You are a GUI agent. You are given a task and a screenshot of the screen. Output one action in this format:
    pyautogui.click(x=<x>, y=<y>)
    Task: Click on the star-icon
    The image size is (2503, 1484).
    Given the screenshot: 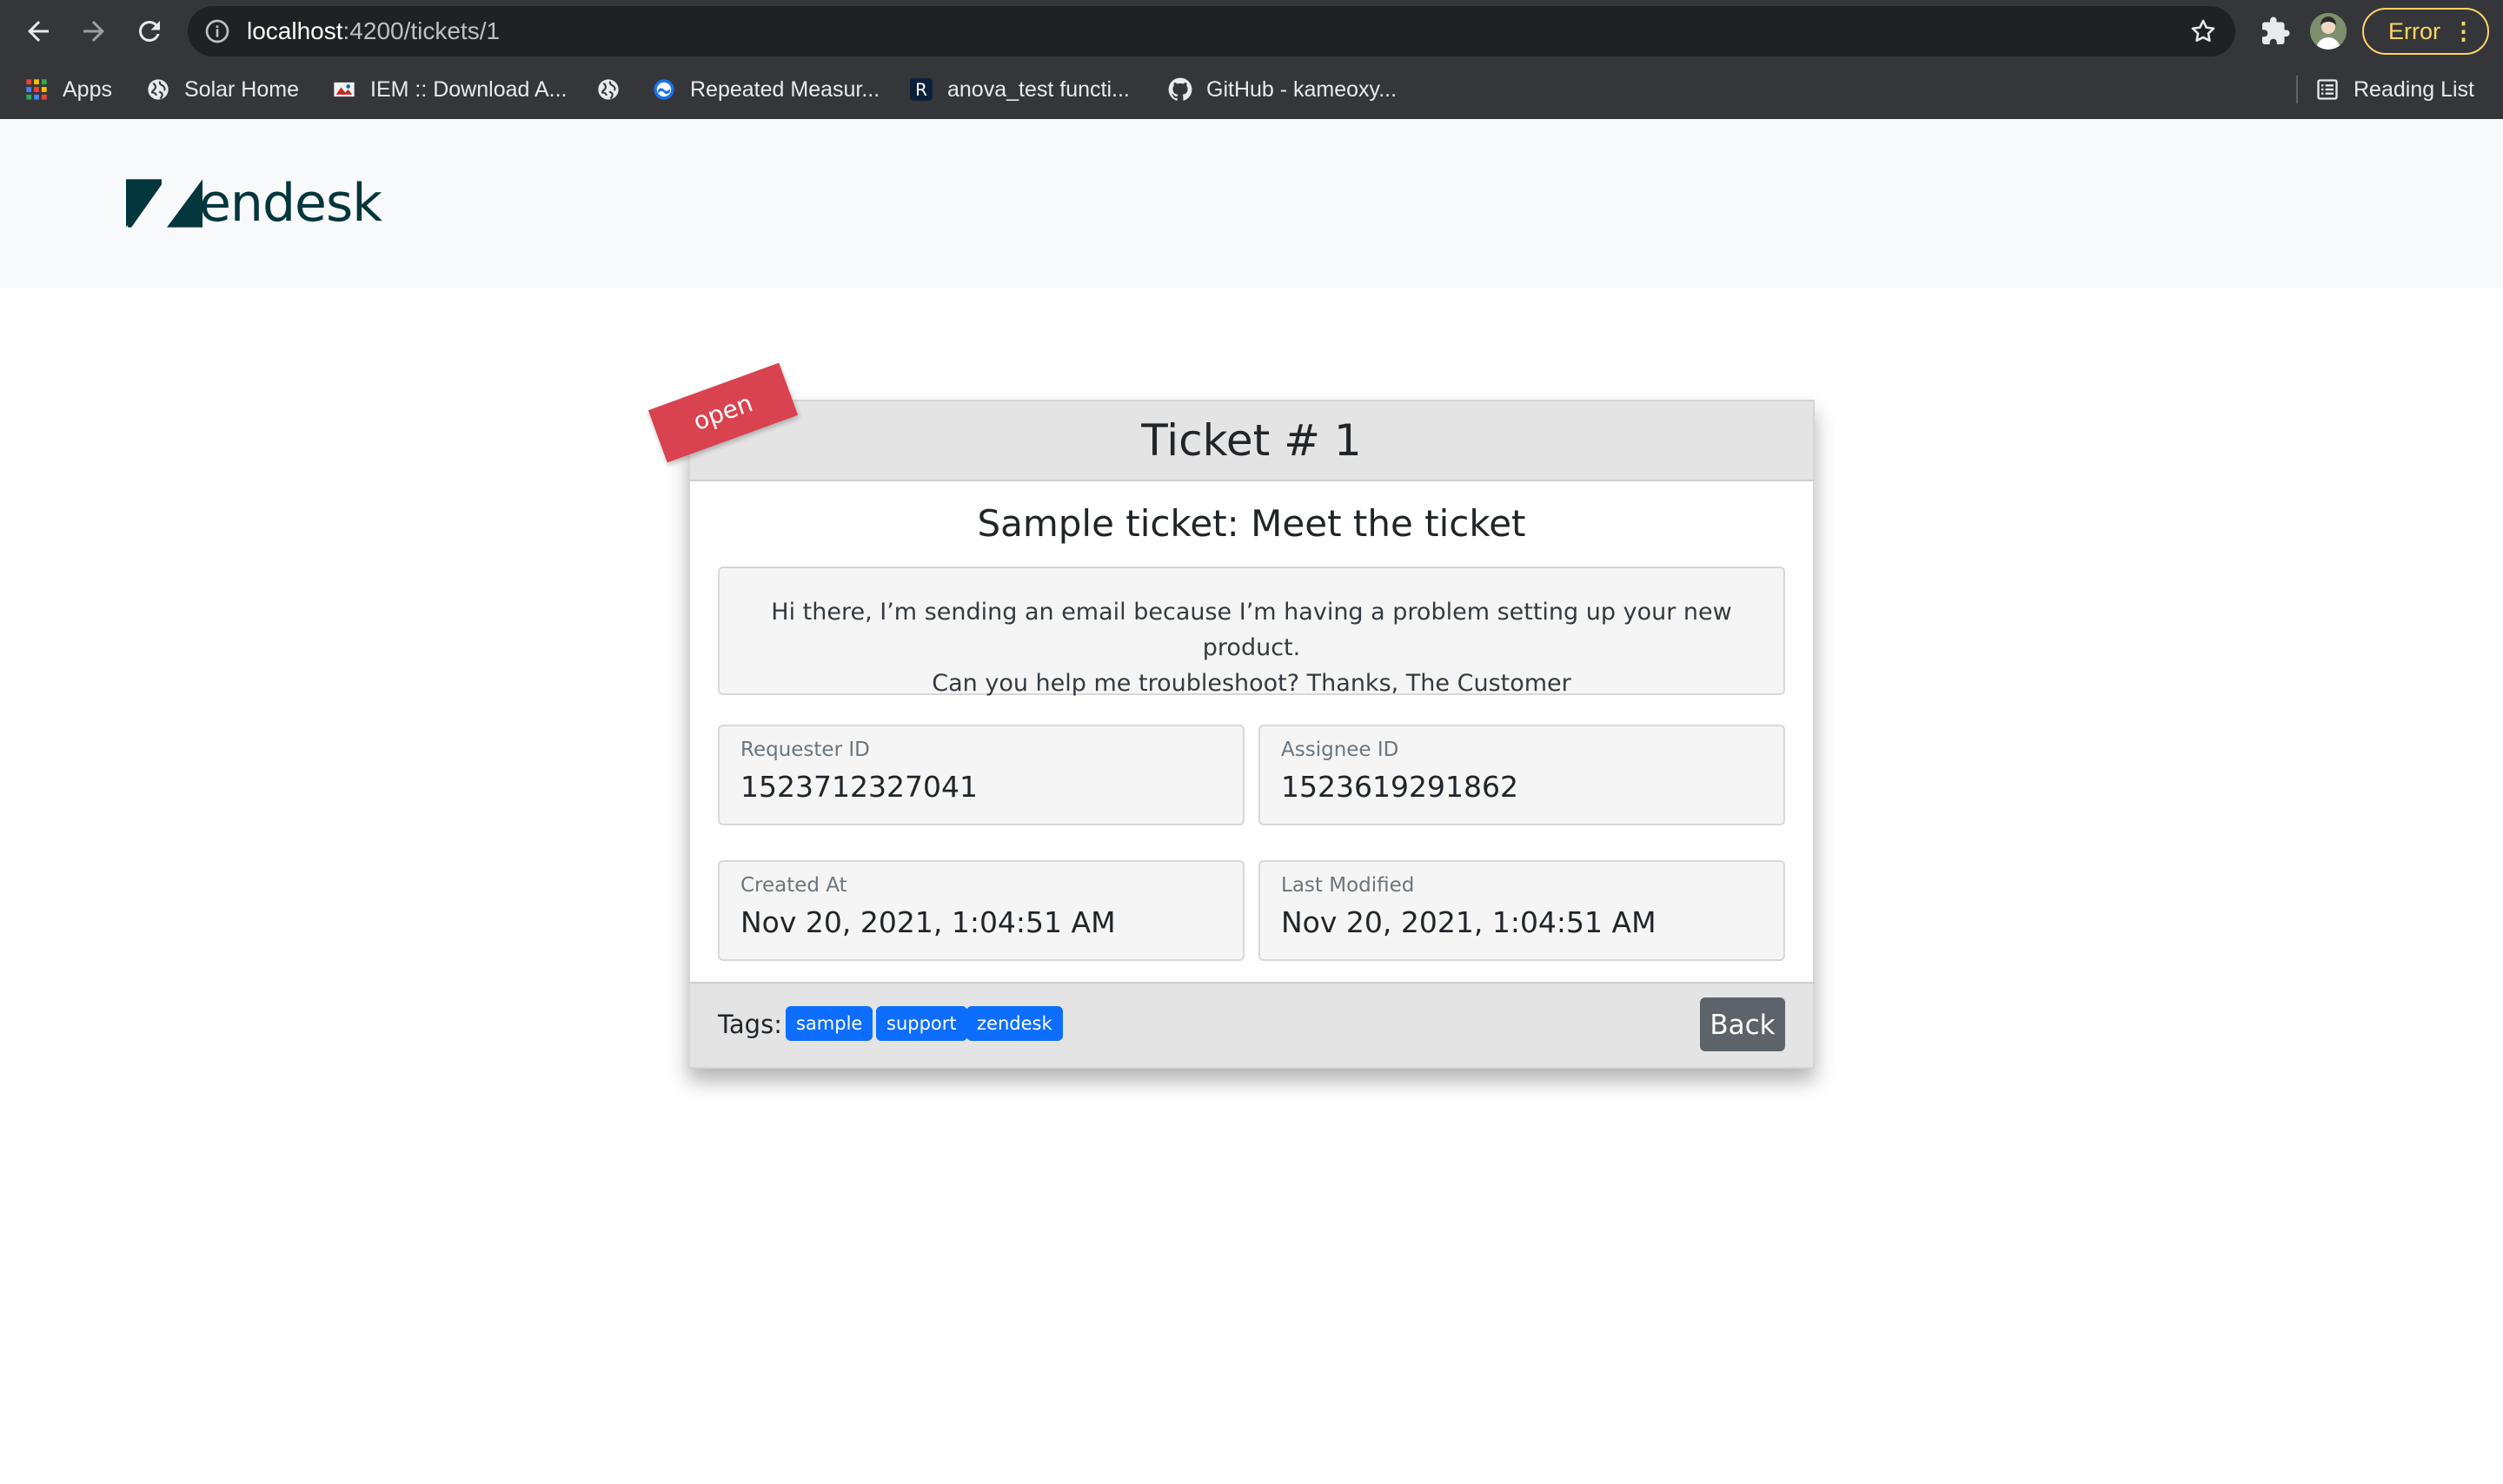 What is the action you would take?
    pyautogui.click(x=2203, y=31)
    